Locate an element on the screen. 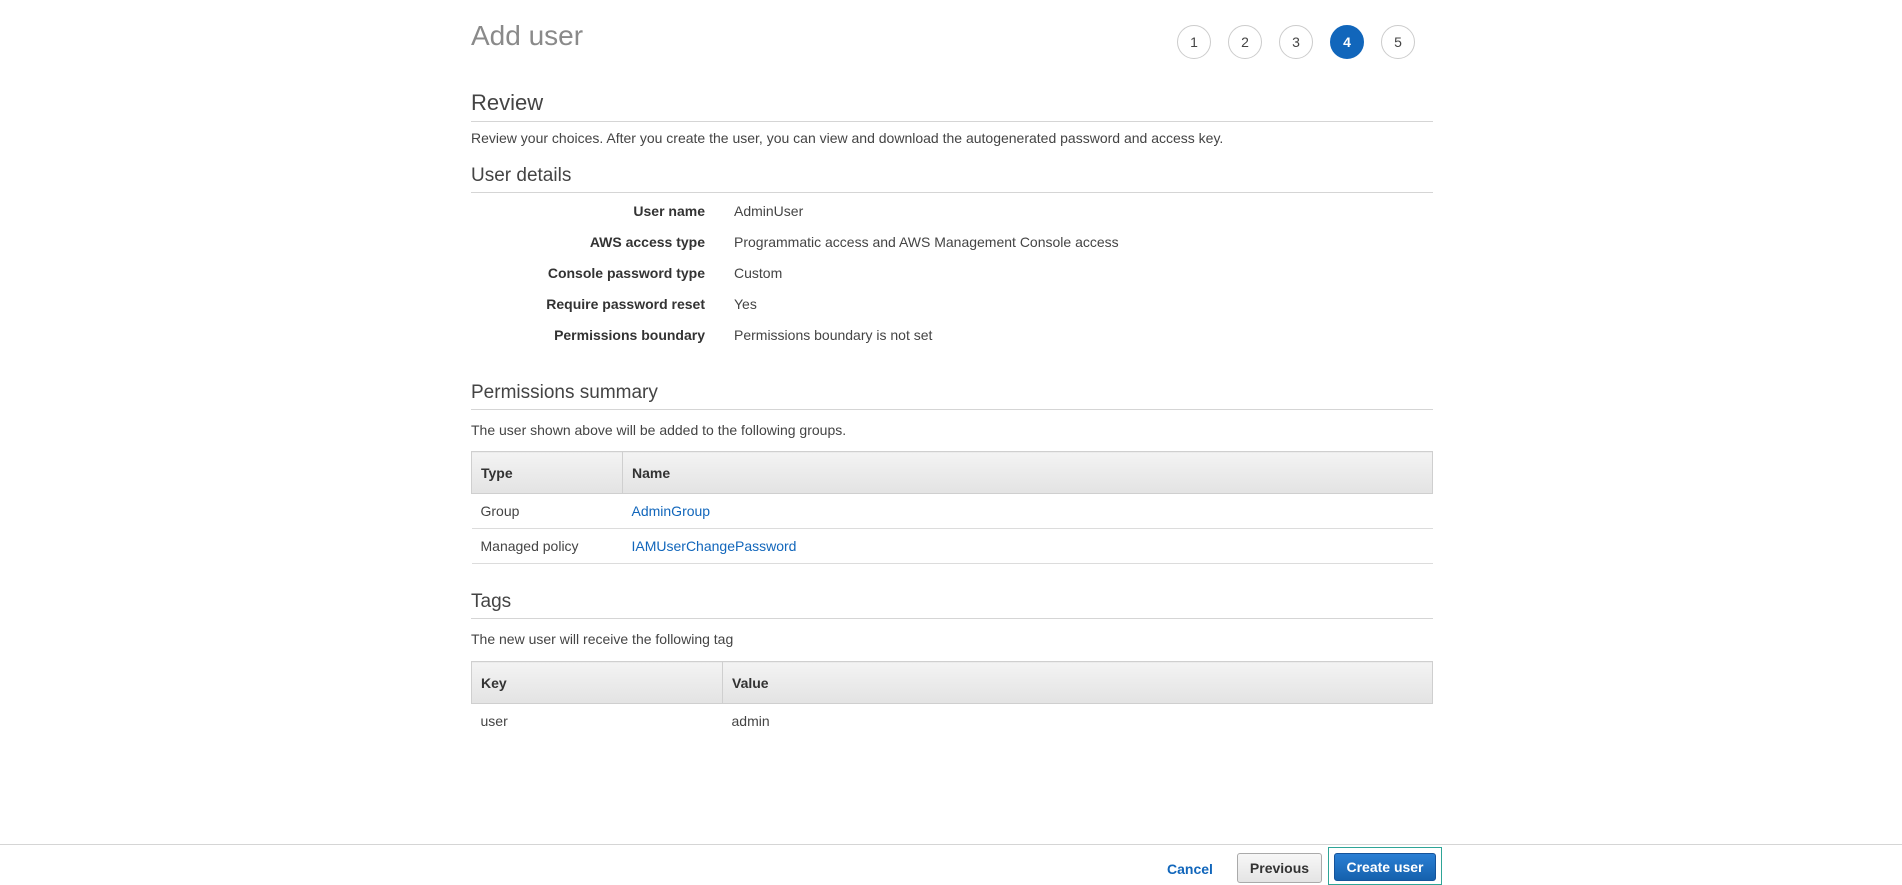 This screenshot has height=885, width=1902. cell-name: AdminGroup is located at coordinates (1027, 511).